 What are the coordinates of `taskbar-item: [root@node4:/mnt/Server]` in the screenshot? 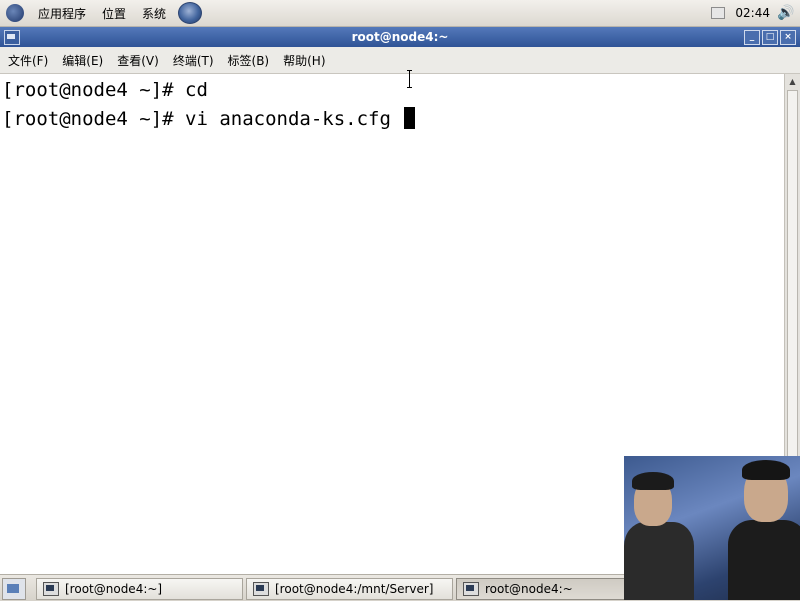 It's located at (349, 589).